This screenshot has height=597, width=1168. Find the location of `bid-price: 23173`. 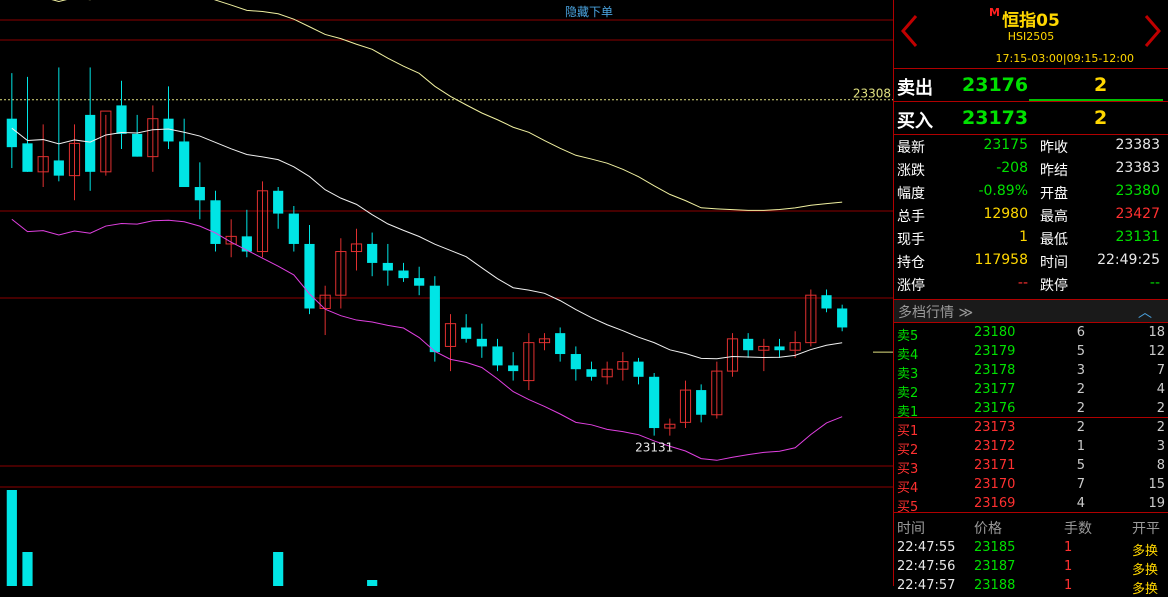

bid-price: 23173 is located at coordinates (995, 118).